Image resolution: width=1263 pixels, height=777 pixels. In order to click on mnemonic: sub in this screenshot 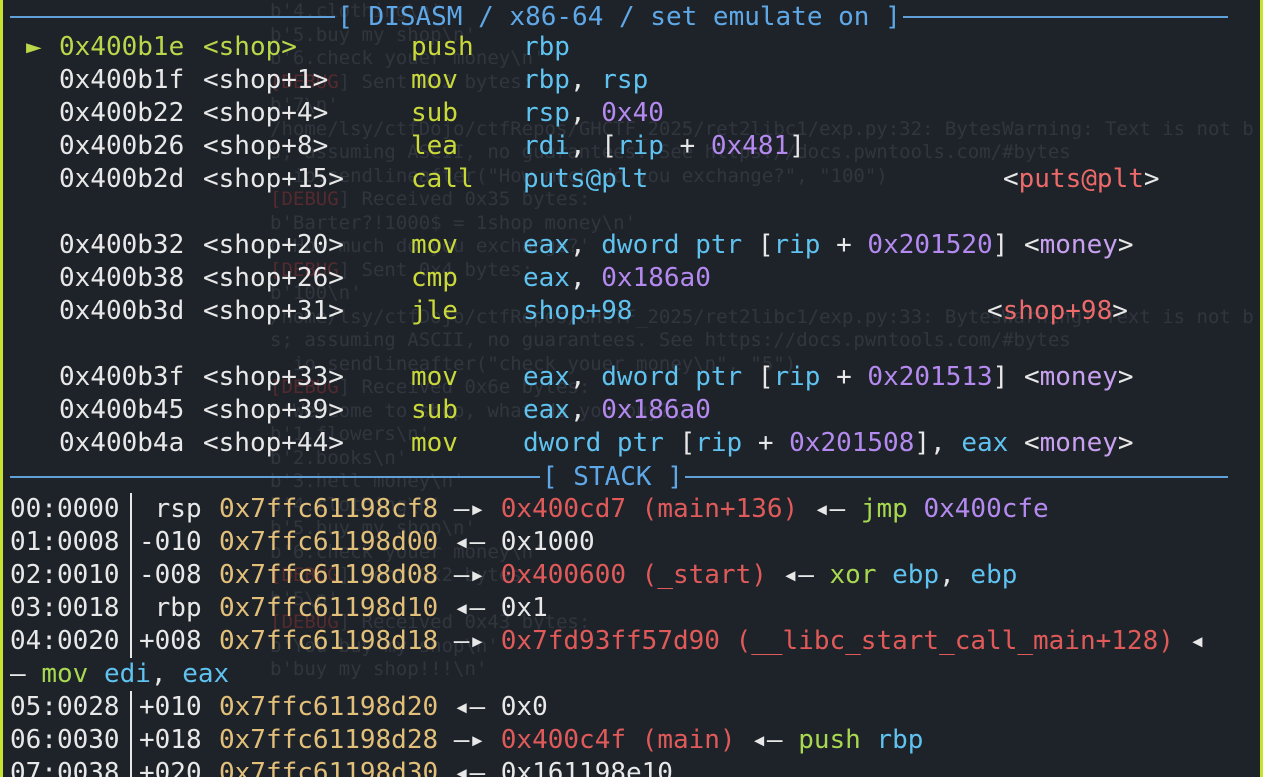, I will do `click(434, 113)`.